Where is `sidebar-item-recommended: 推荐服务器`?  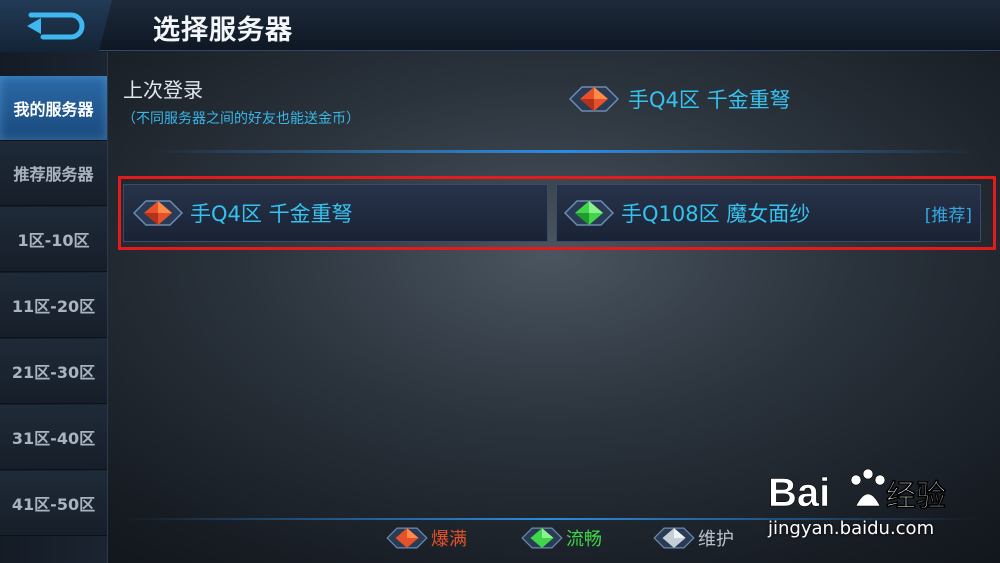 sidebar-item-recommended: 推荐服务器 is located at coordinates (53, 173).